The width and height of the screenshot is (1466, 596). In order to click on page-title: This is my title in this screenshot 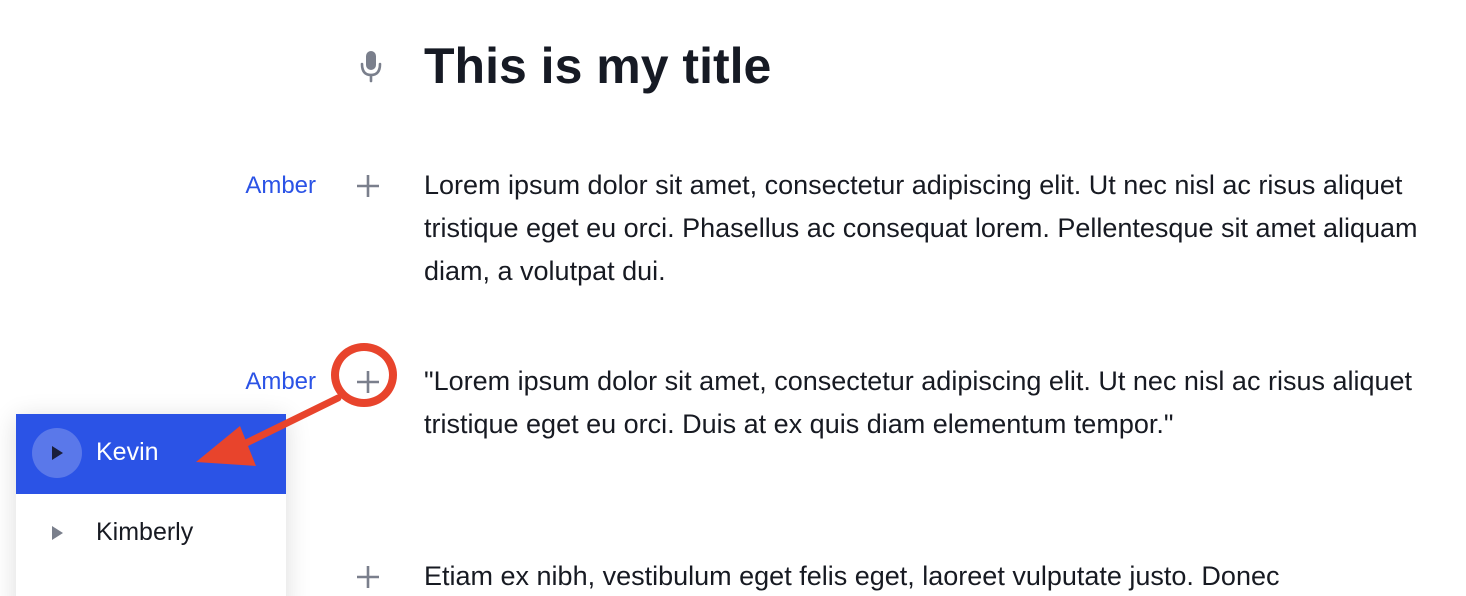, I will do `click(597, 66)`.